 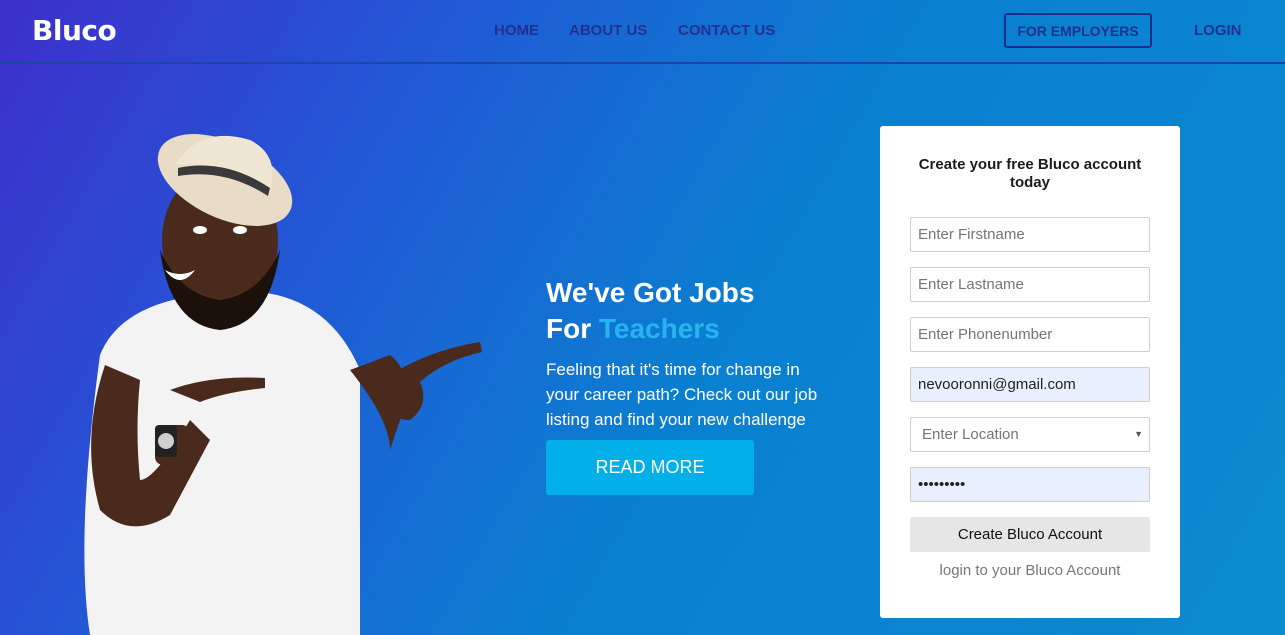 What do you see at coordinates (1030, 434) in the screenshot?
I see `location-select: Enter Location ▼` at bounding box center [1030, 434].